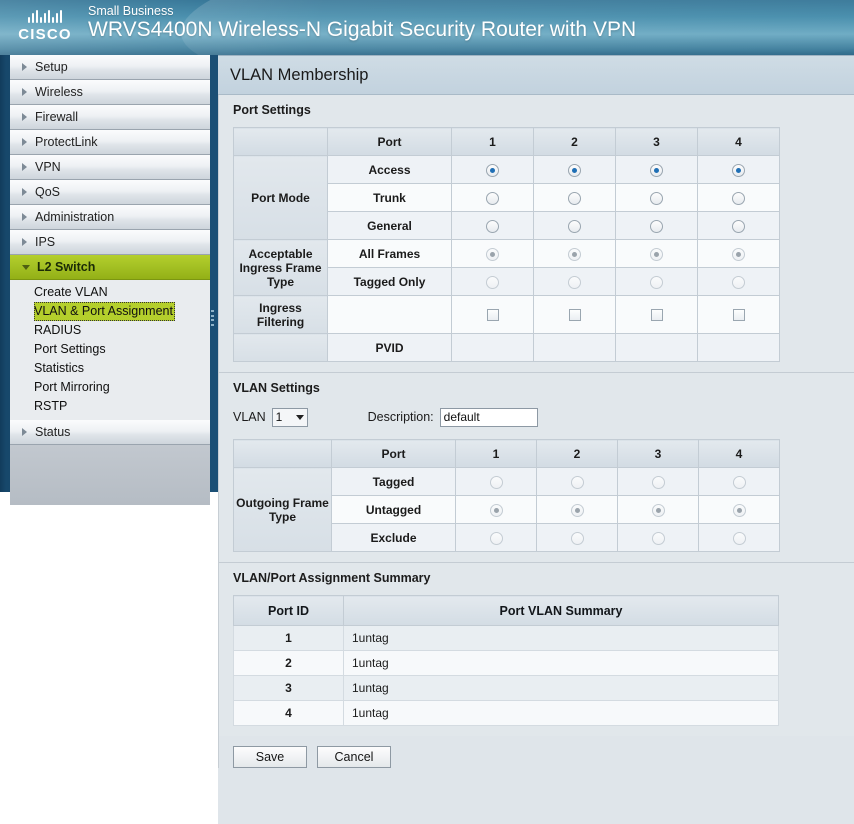 The image size is (854, 824). What do you see at coordinates (270, 757) in the screenshot?
I see `save-button: Save` at bounding box center [270, 757].